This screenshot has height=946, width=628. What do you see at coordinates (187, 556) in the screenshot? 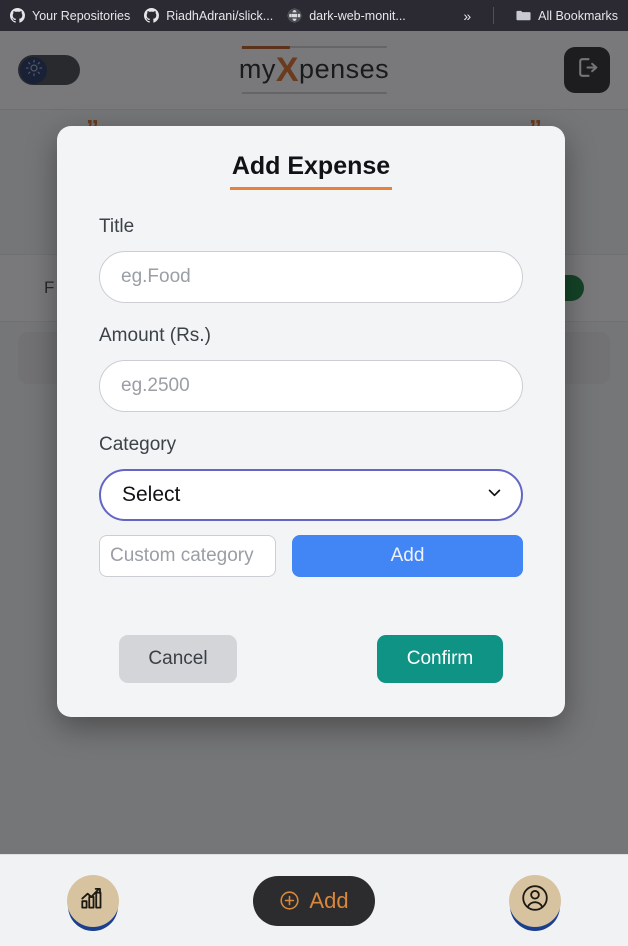
I see `custom-category-input` at bounding box center [187, 556].